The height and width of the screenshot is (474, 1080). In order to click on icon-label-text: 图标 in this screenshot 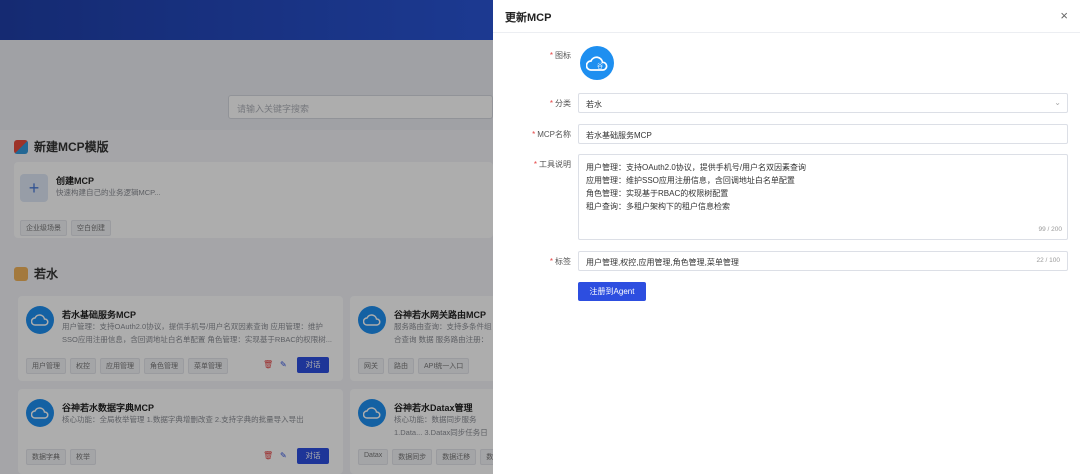, I will do `click(563, 55)`.